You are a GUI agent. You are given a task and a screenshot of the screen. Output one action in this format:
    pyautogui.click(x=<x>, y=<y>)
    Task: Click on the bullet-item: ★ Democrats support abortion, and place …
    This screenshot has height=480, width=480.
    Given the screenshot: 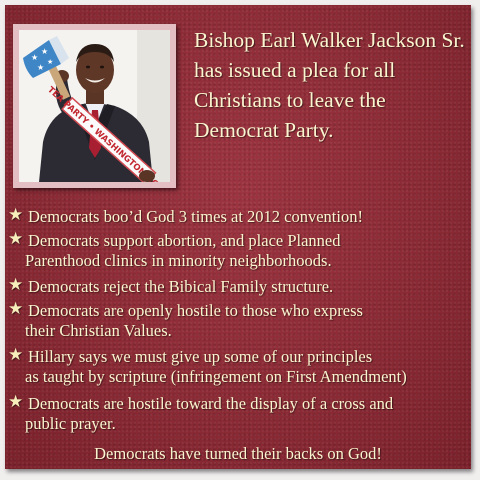 What is the action you would take?
    pyautogui.click(x=174, y=249)
    